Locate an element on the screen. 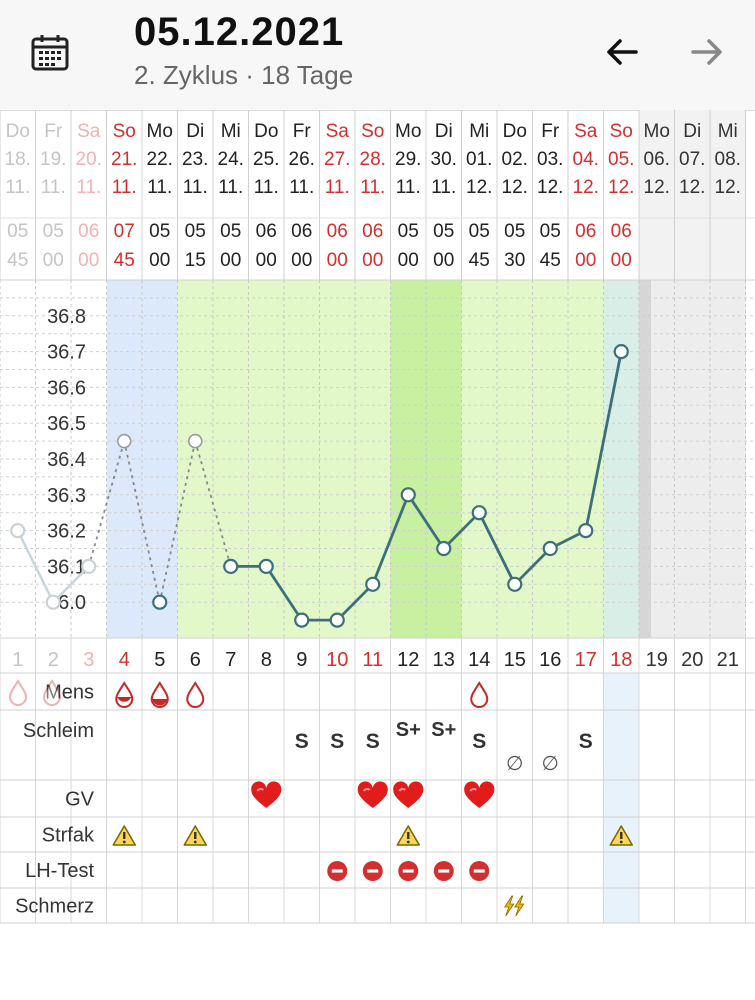 The height and width of the screenshot is (1000, 755). weekday-label: Sa is located at coordinates (586, 131).